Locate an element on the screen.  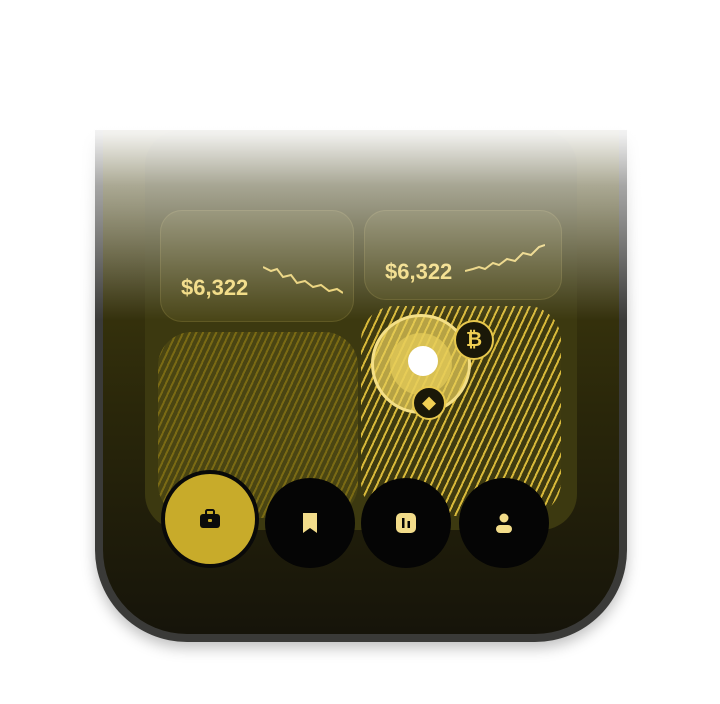
balance-card-right: $6,322 is located at coordinates (463, 255).